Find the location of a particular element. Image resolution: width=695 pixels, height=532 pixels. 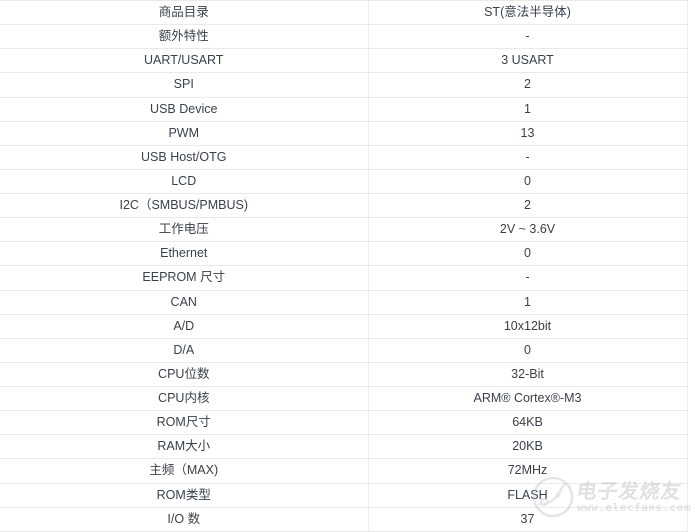

parameter-label-cell: Ethernet is located at coordinates (184, 254).